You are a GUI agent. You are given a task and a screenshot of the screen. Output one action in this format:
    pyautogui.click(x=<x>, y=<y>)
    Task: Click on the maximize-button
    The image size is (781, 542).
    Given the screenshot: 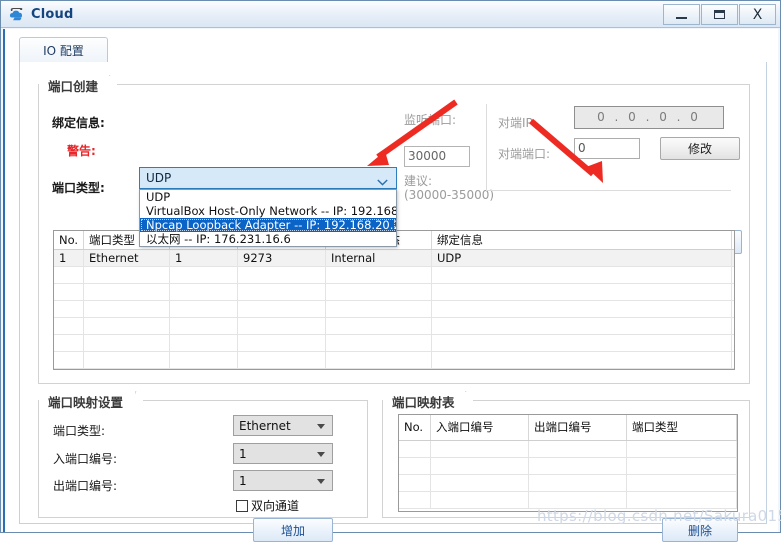 What is the action you would take?
    pyautogui.click(x=719, y=14)
    